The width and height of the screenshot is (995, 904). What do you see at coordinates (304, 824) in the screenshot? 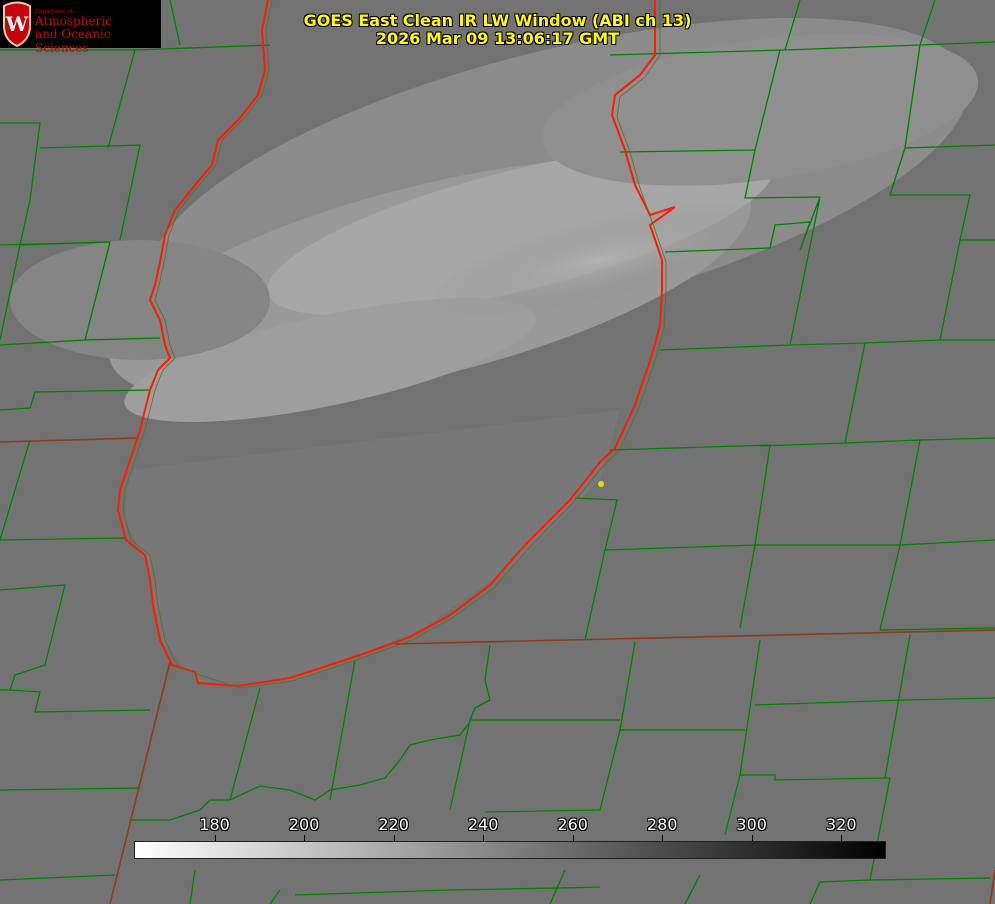
I see `colorbar-tick-label: 200` at bounding box center [304, 824].